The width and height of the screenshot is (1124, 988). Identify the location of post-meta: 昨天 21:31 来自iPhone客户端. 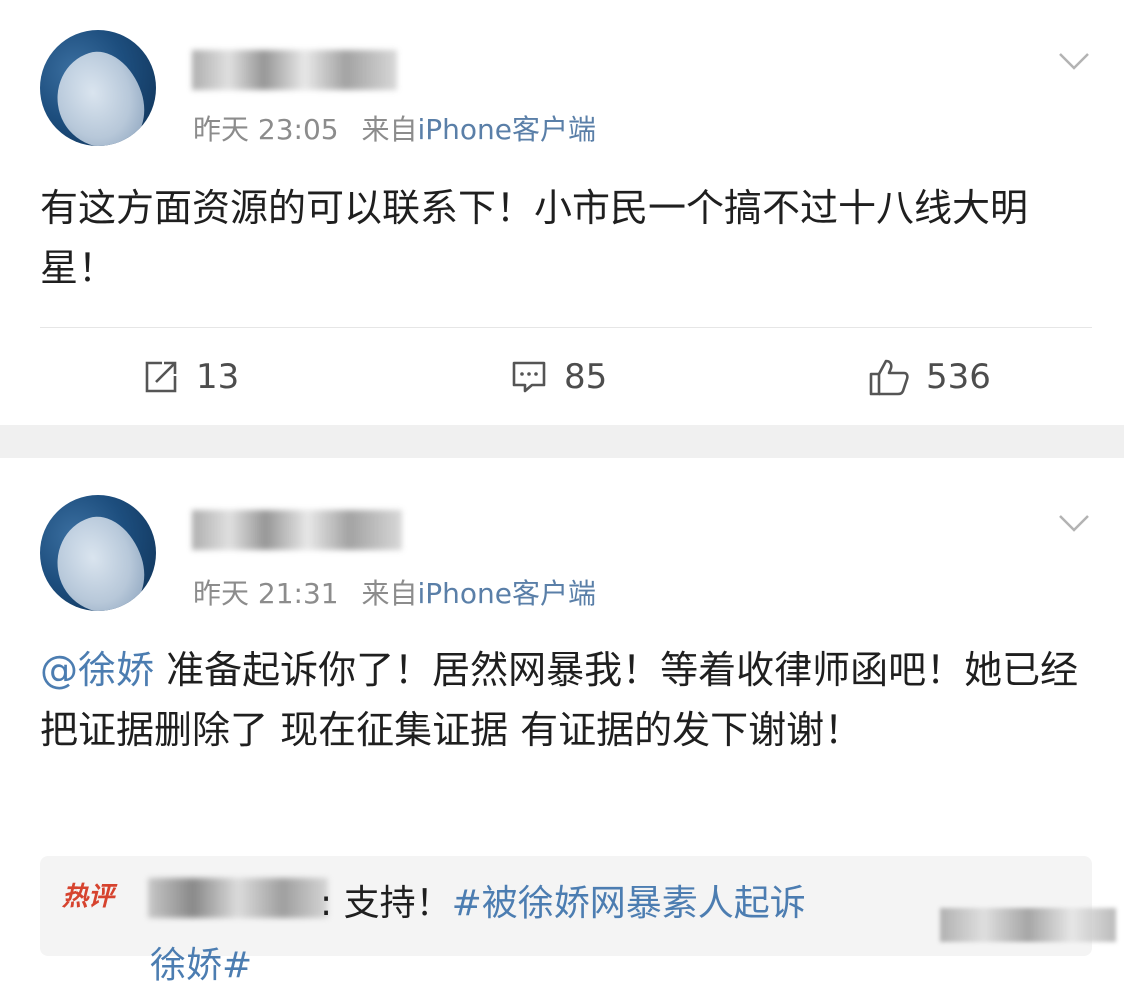
(394, 592).